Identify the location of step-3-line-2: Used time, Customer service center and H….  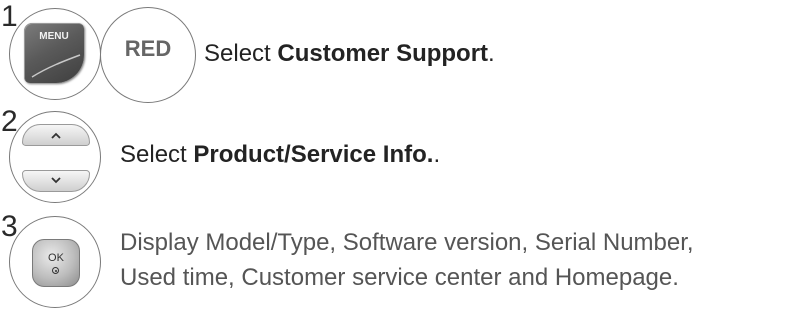
(399, 277).